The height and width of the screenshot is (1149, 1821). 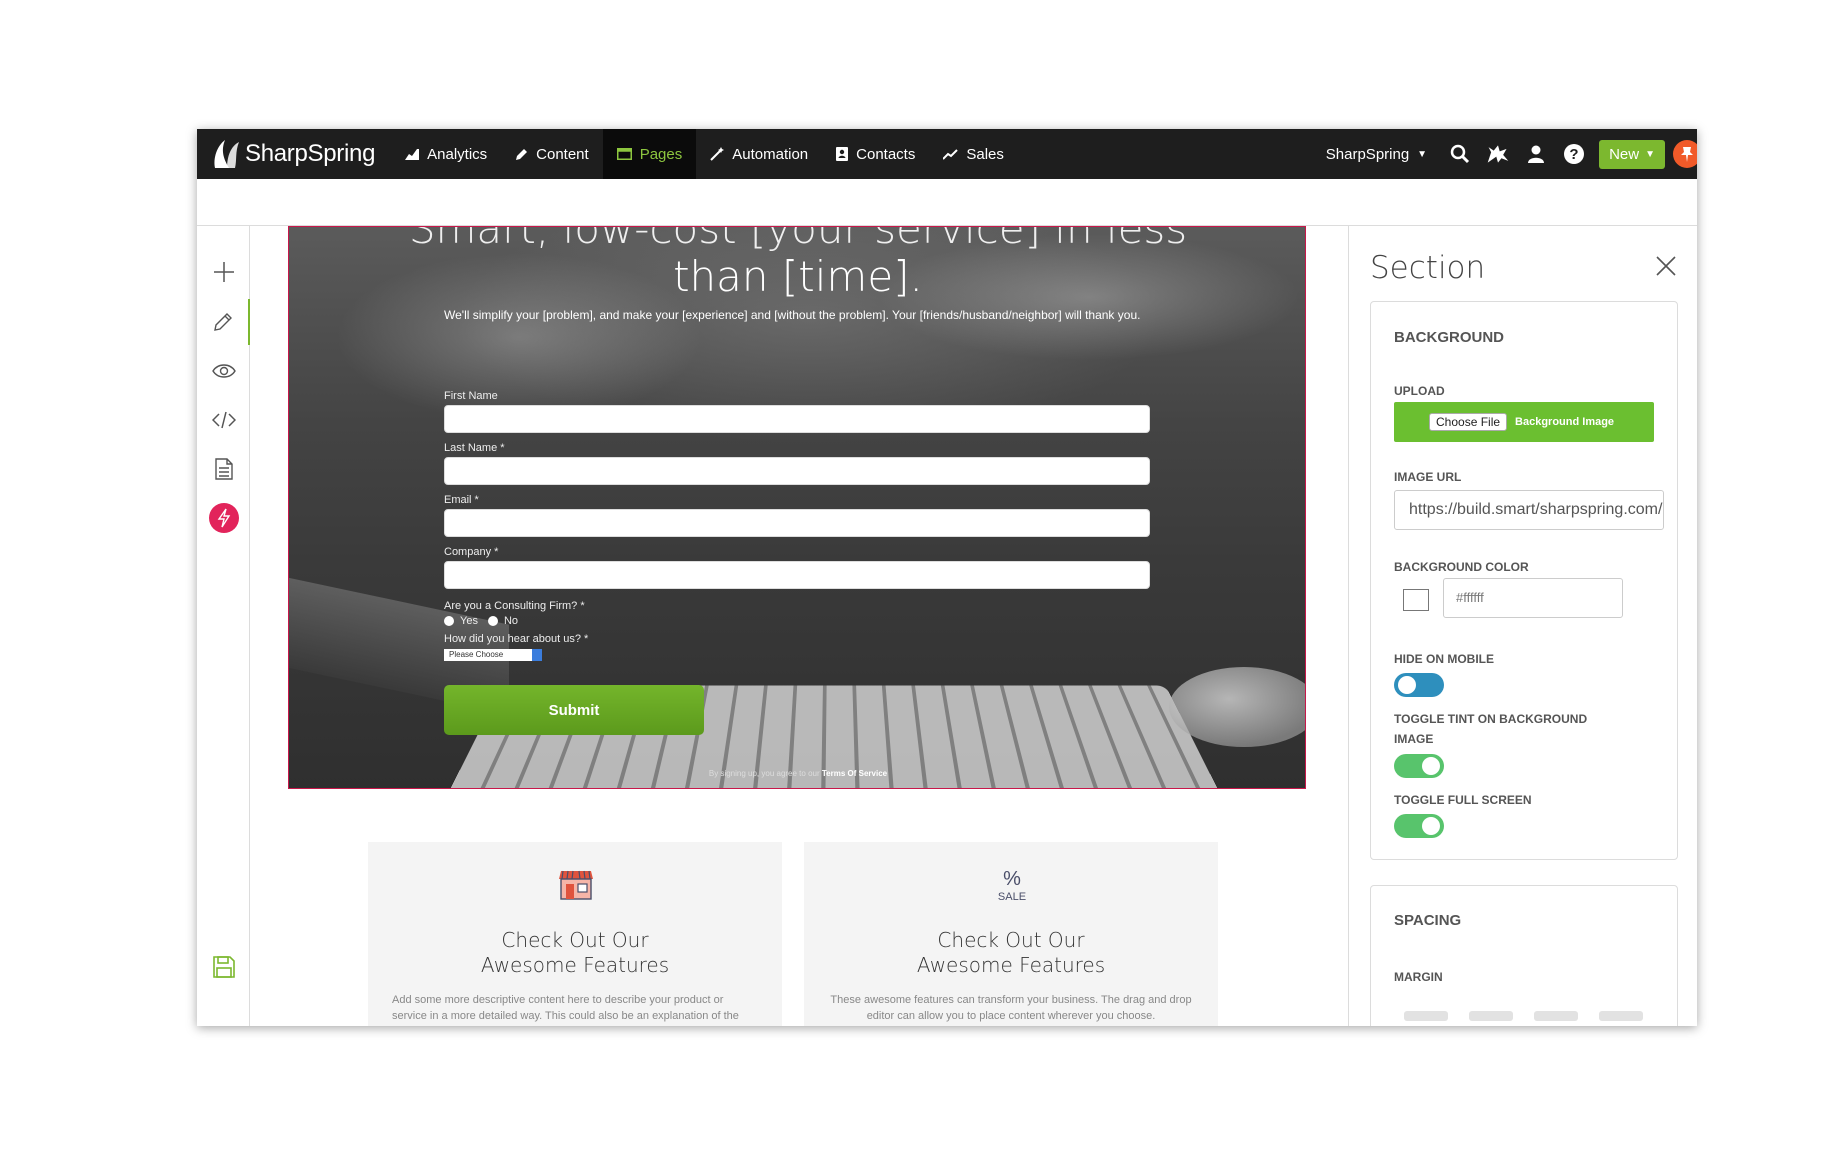 I want to click on nav-sales-label: Sales, so click(x=985, y=154).